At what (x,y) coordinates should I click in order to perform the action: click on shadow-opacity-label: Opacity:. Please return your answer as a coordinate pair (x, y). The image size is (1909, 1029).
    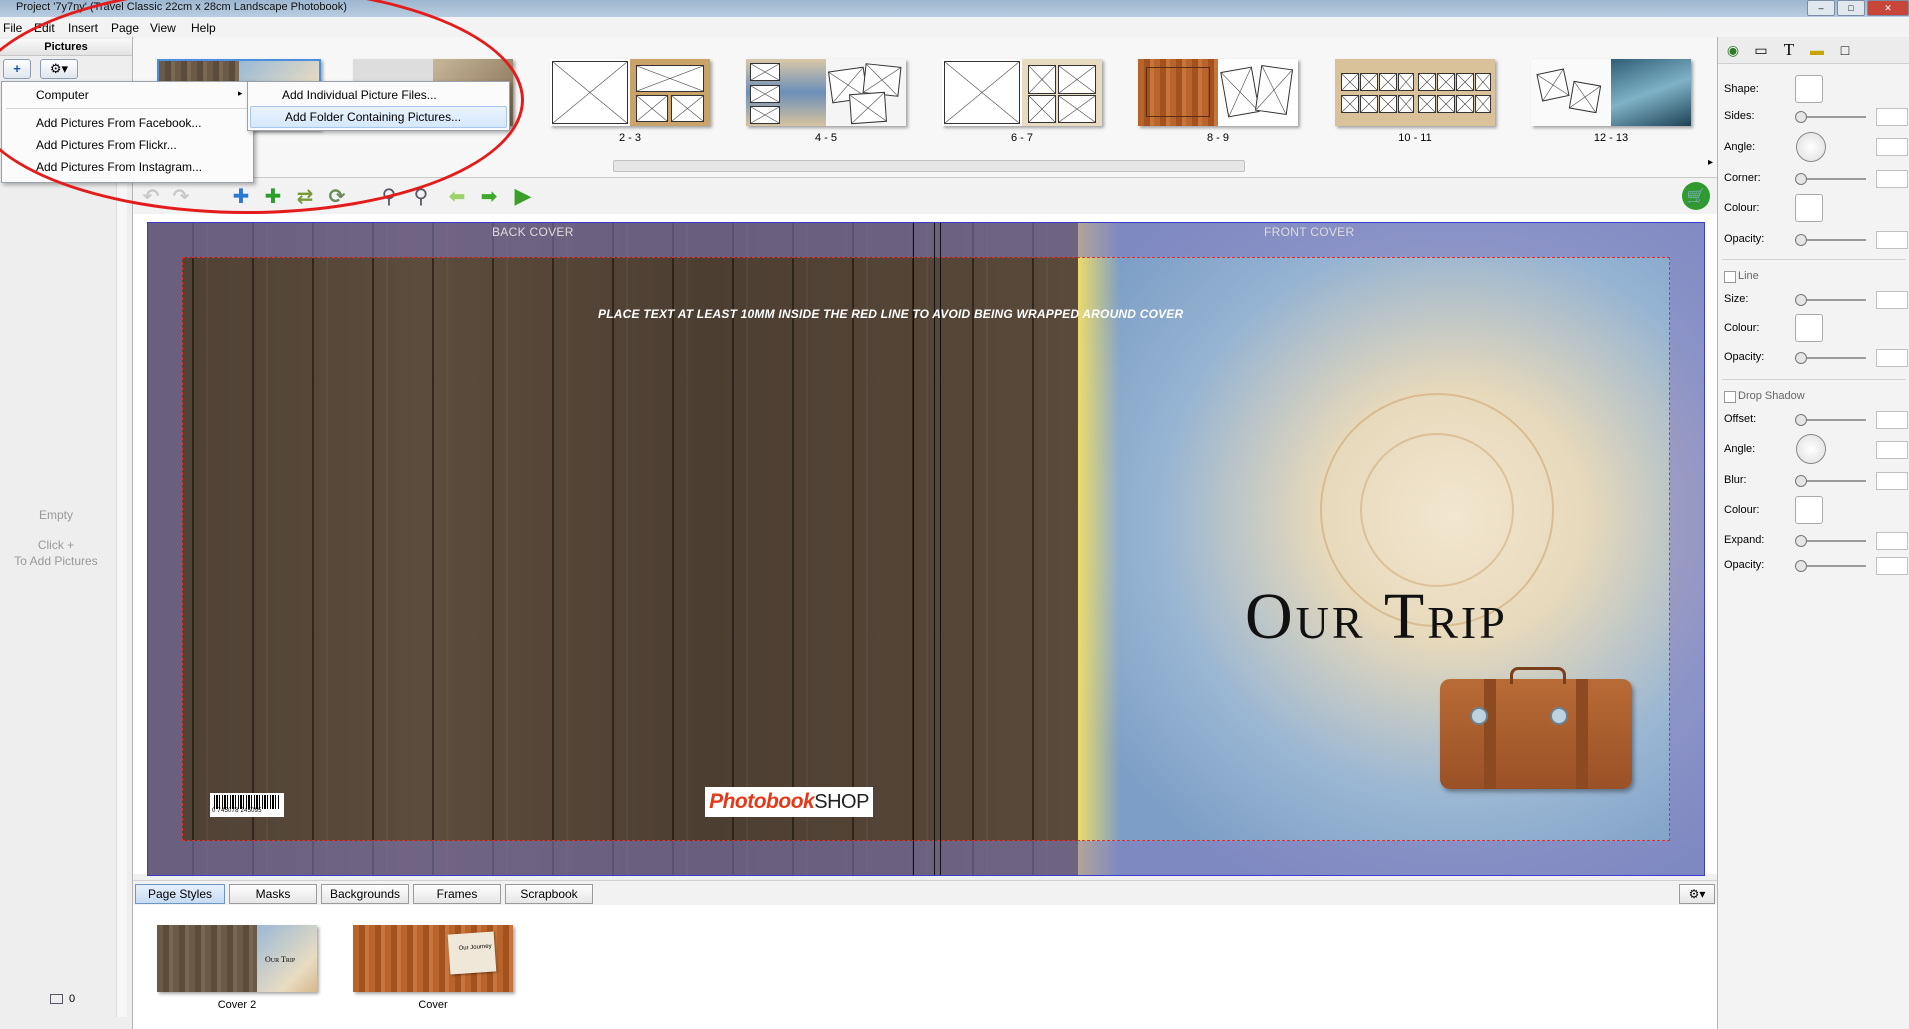
    Looking at the image, I should click on (1744, 565).